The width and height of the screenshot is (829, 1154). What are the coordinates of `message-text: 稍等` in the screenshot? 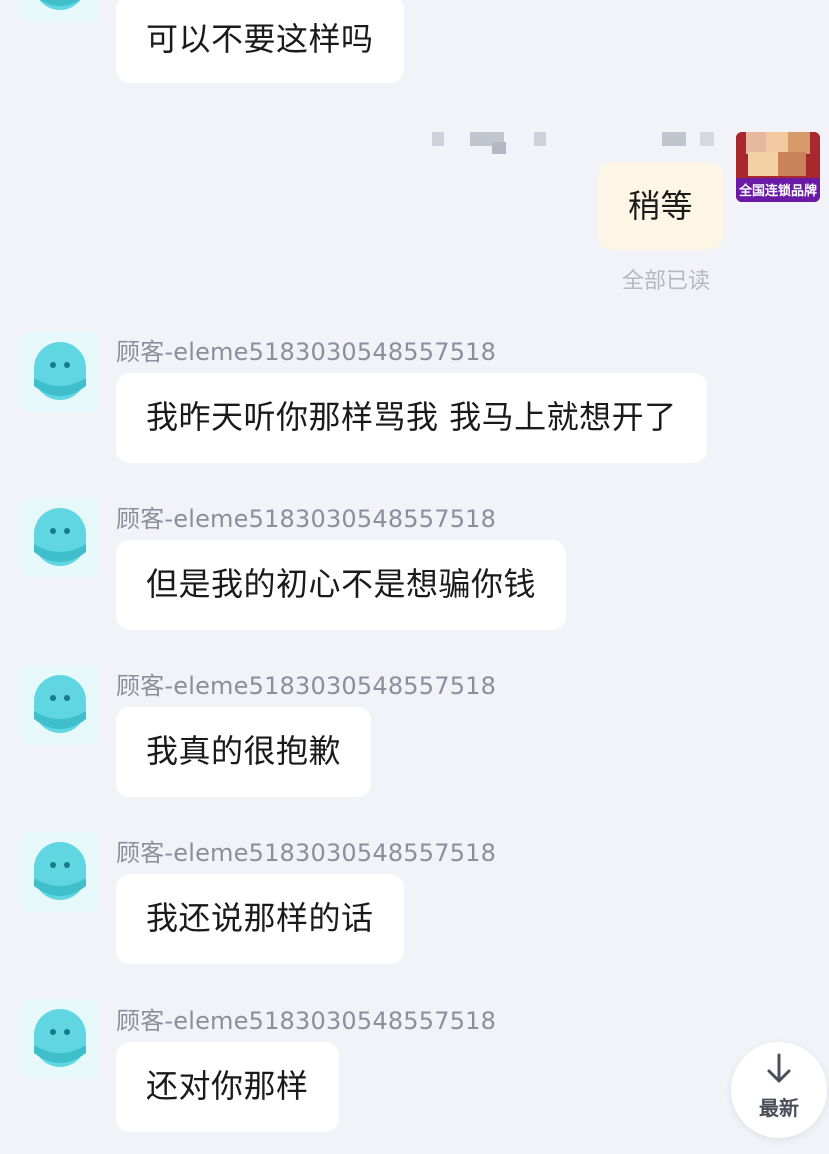 It's located at (661, 206).